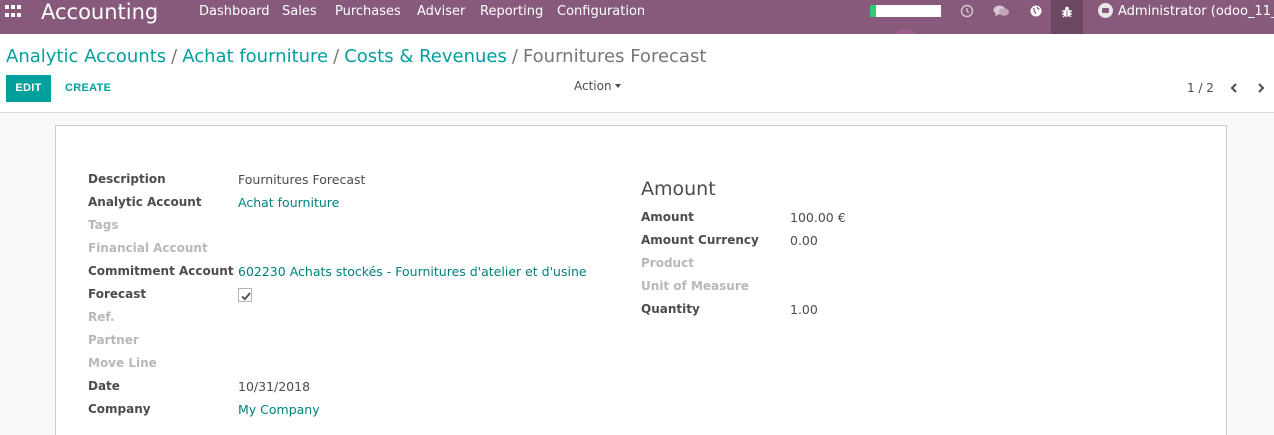  Describe the element at coordinates (695, 286) in the screenshot. I see `field-label-unit-of-measure: Unit of Measure` at that location.